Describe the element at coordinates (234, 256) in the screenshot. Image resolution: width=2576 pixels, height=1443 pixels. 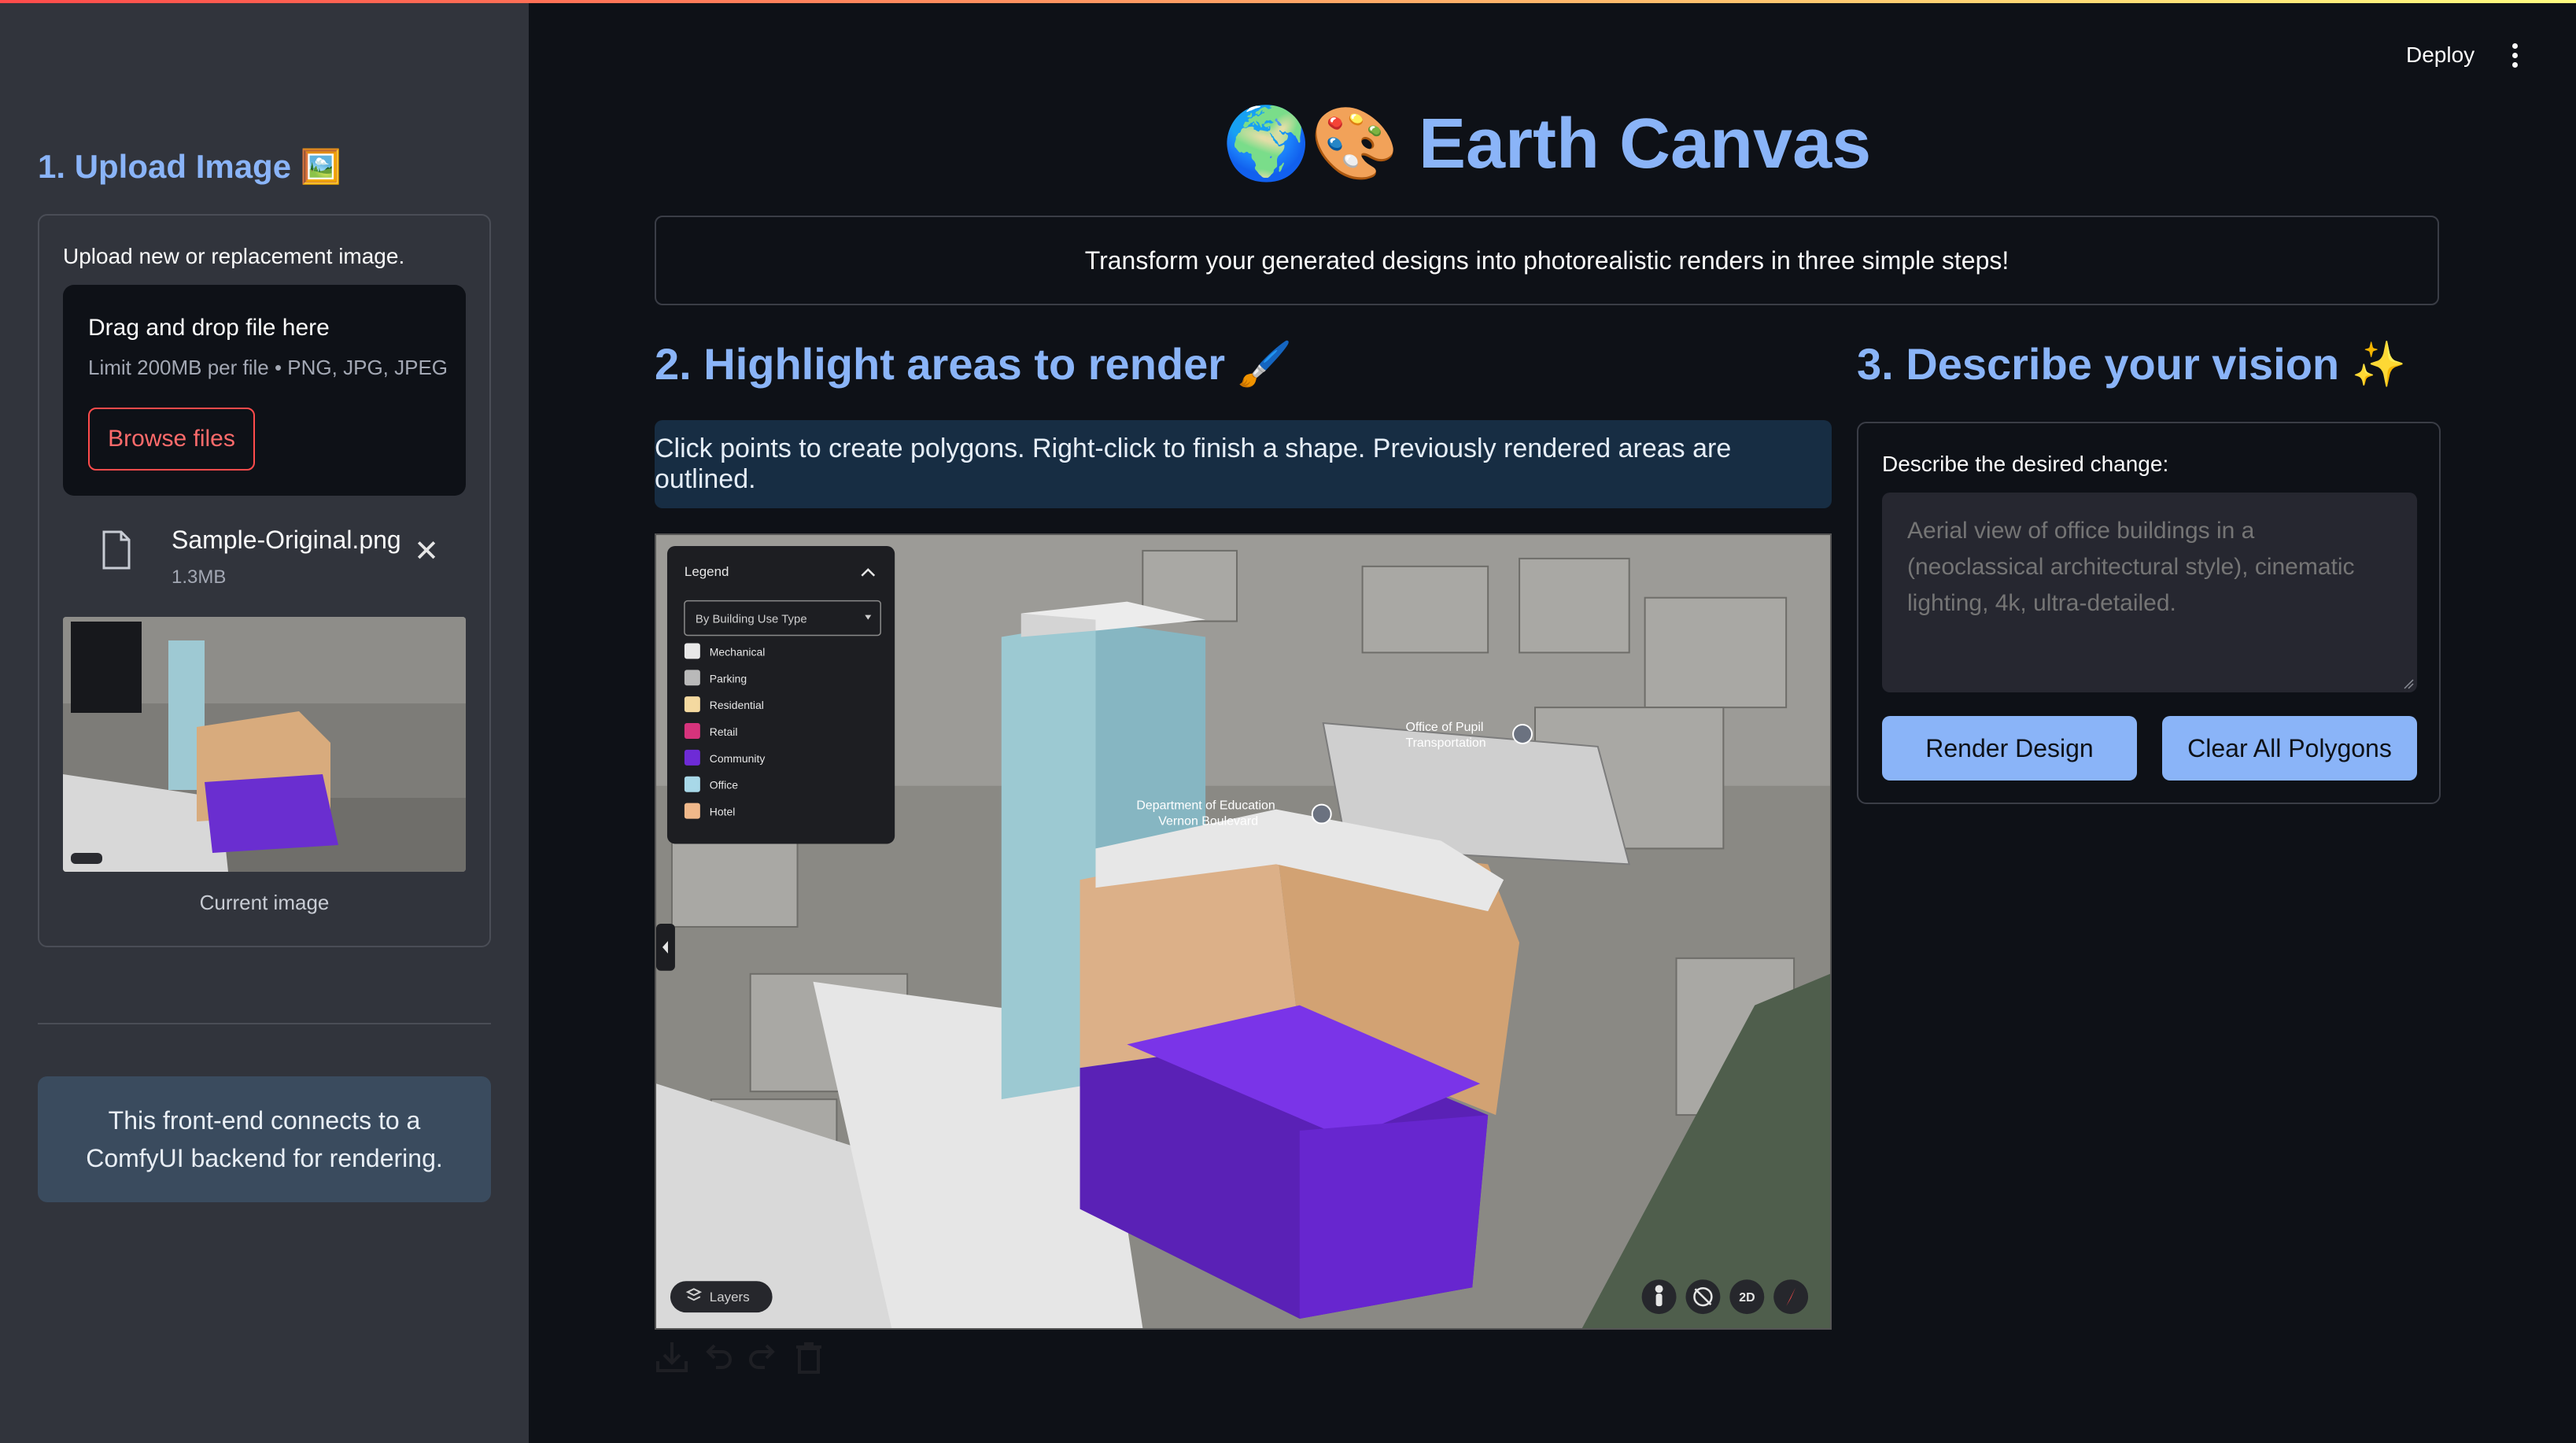
I see `uploader-label: Upload new or replacement image.` at that location.